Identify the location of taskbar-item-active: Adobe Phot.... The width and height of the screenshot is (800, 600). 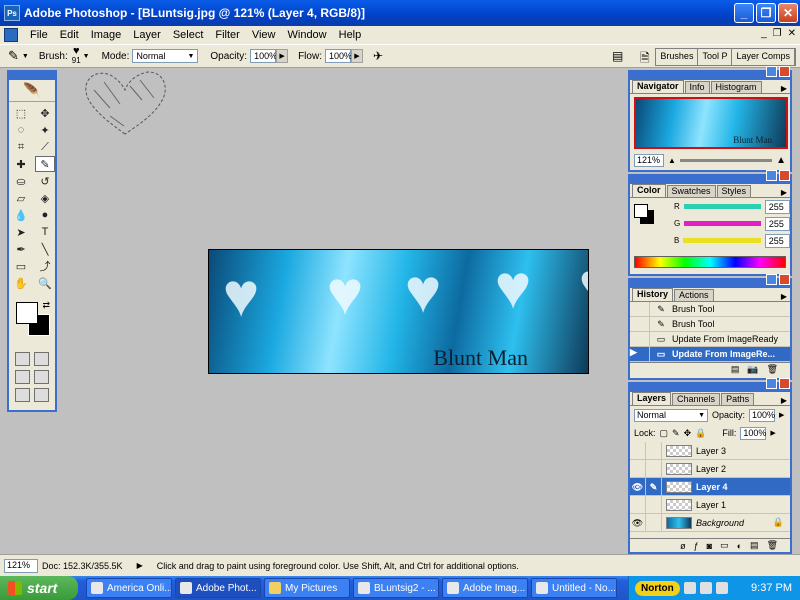
(218, 588).